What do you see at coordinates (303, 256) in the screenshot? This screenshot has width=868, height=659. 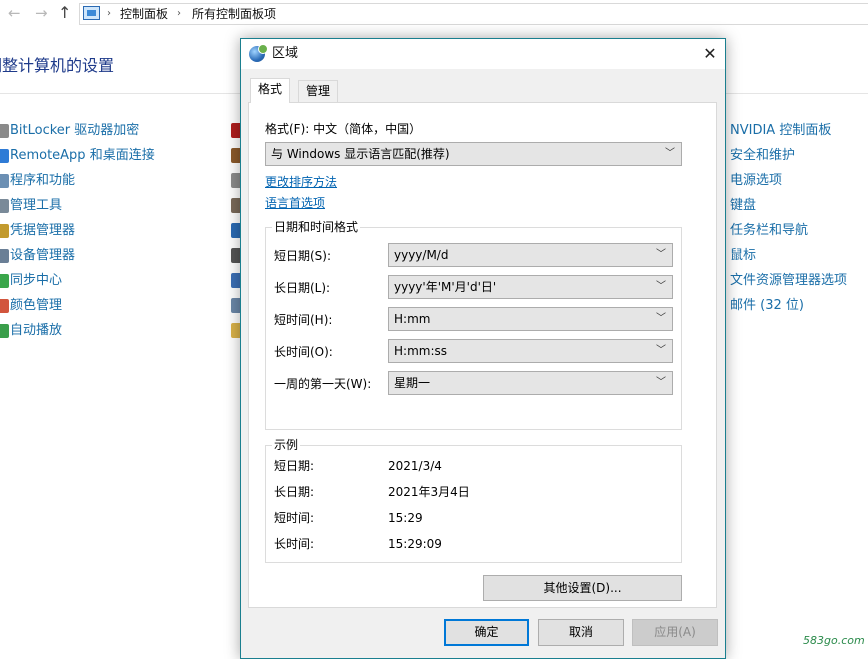 I see `format-field-label: 短日期(S):` at bounding box center [303, 256].